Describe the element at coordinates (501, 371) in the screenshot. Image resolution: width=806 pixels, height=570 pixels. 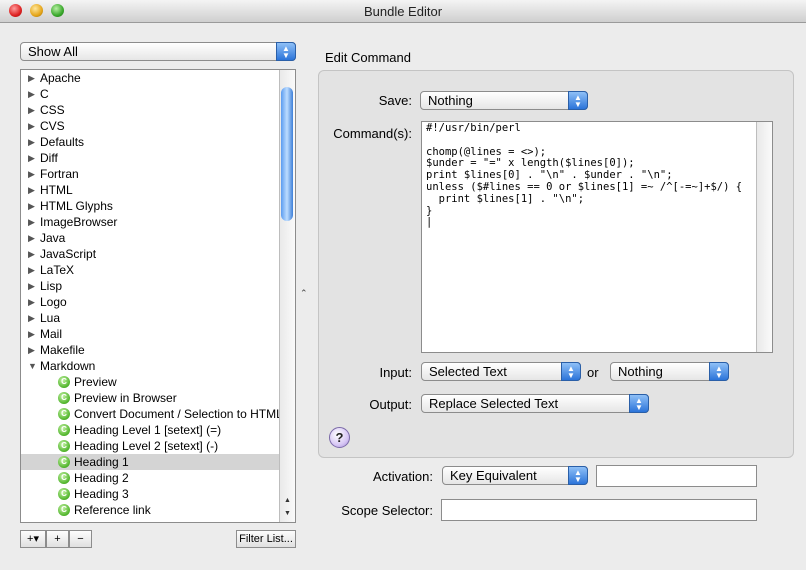
I see `input-popup: Selected Text ▲ ▼` at that location.